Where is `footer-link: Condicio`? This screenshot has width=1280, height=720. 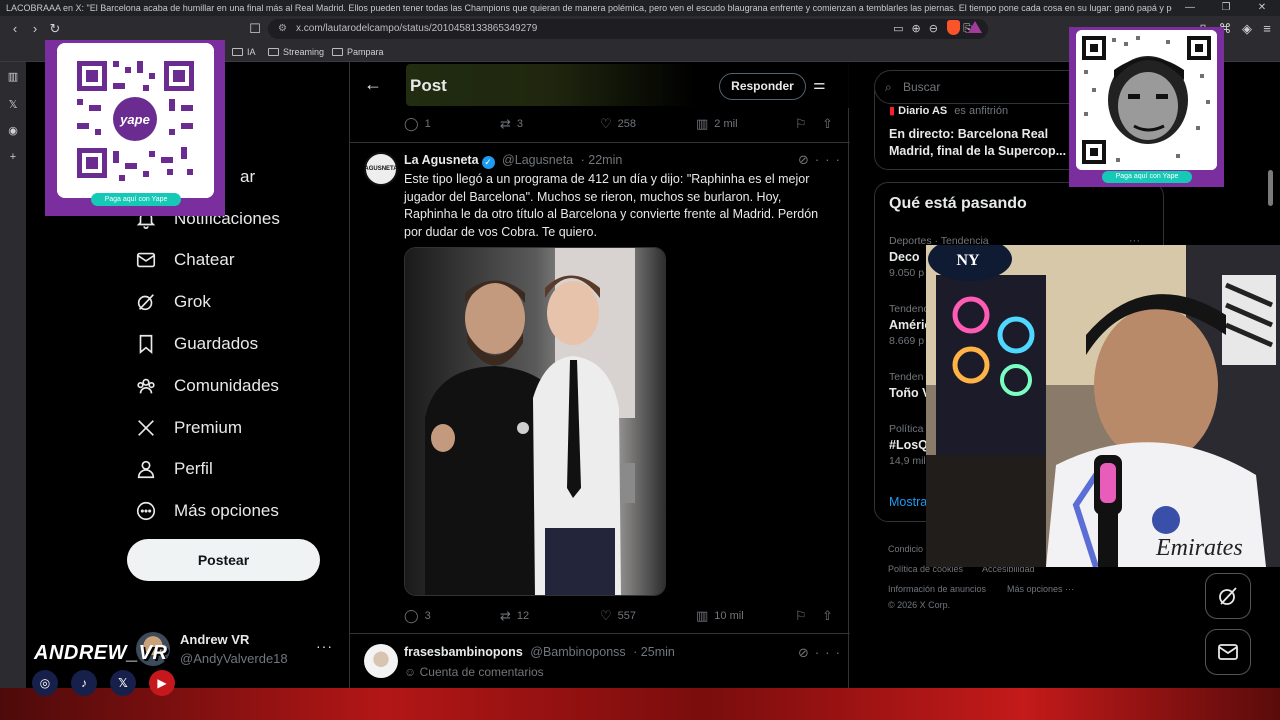 footer-link: Condicio is located at coordinates (905, 549).